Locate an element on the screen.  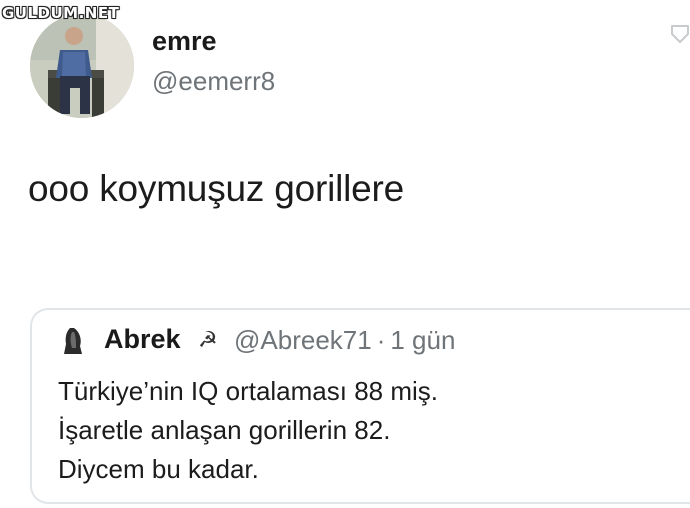
quoted-line: Diycem bu kadar. is located at coordinates (158, 469).